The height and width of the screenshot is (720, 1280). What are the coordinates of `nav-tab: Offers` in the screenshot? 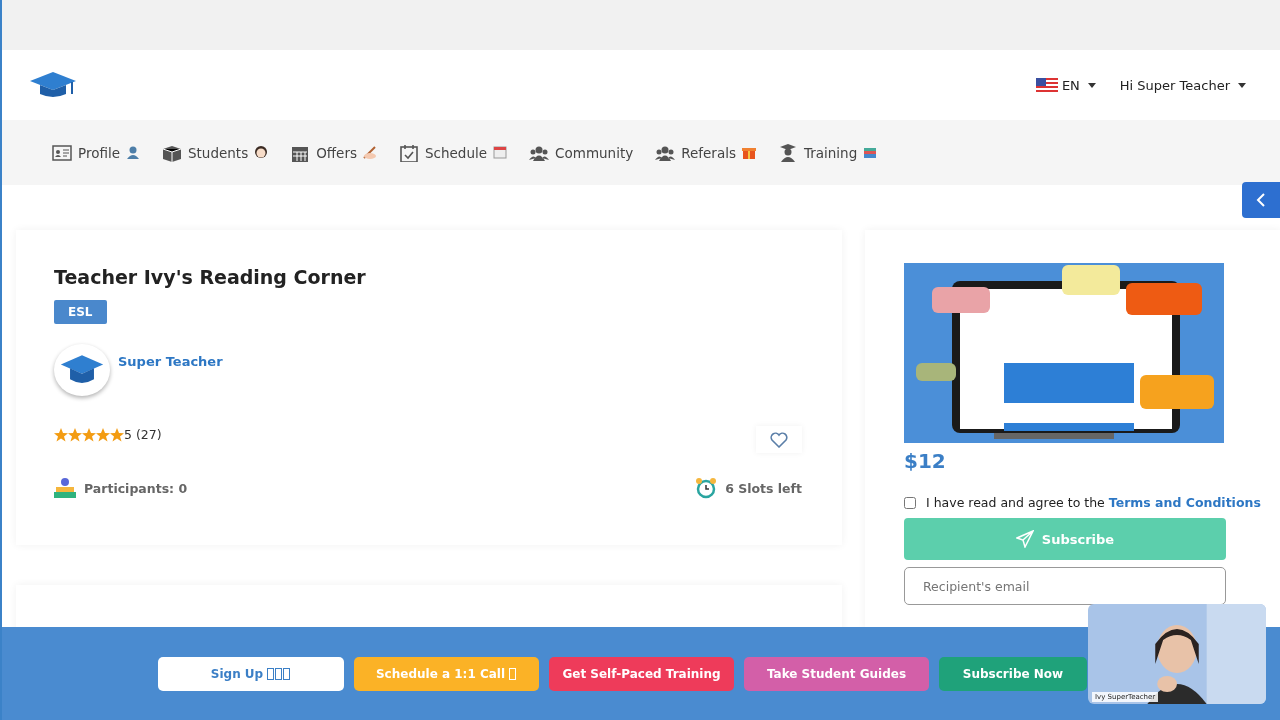 It's located at (333, 152).